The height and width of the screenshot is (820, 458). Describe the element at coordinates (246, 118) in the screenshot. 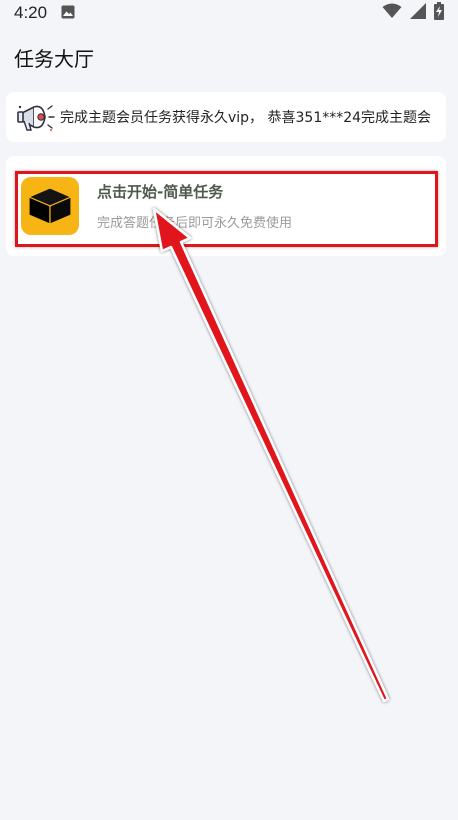

I see `notice-text: 完成主题会员任务获得永久vip， 恭喜351***24完成主题会` at that location.